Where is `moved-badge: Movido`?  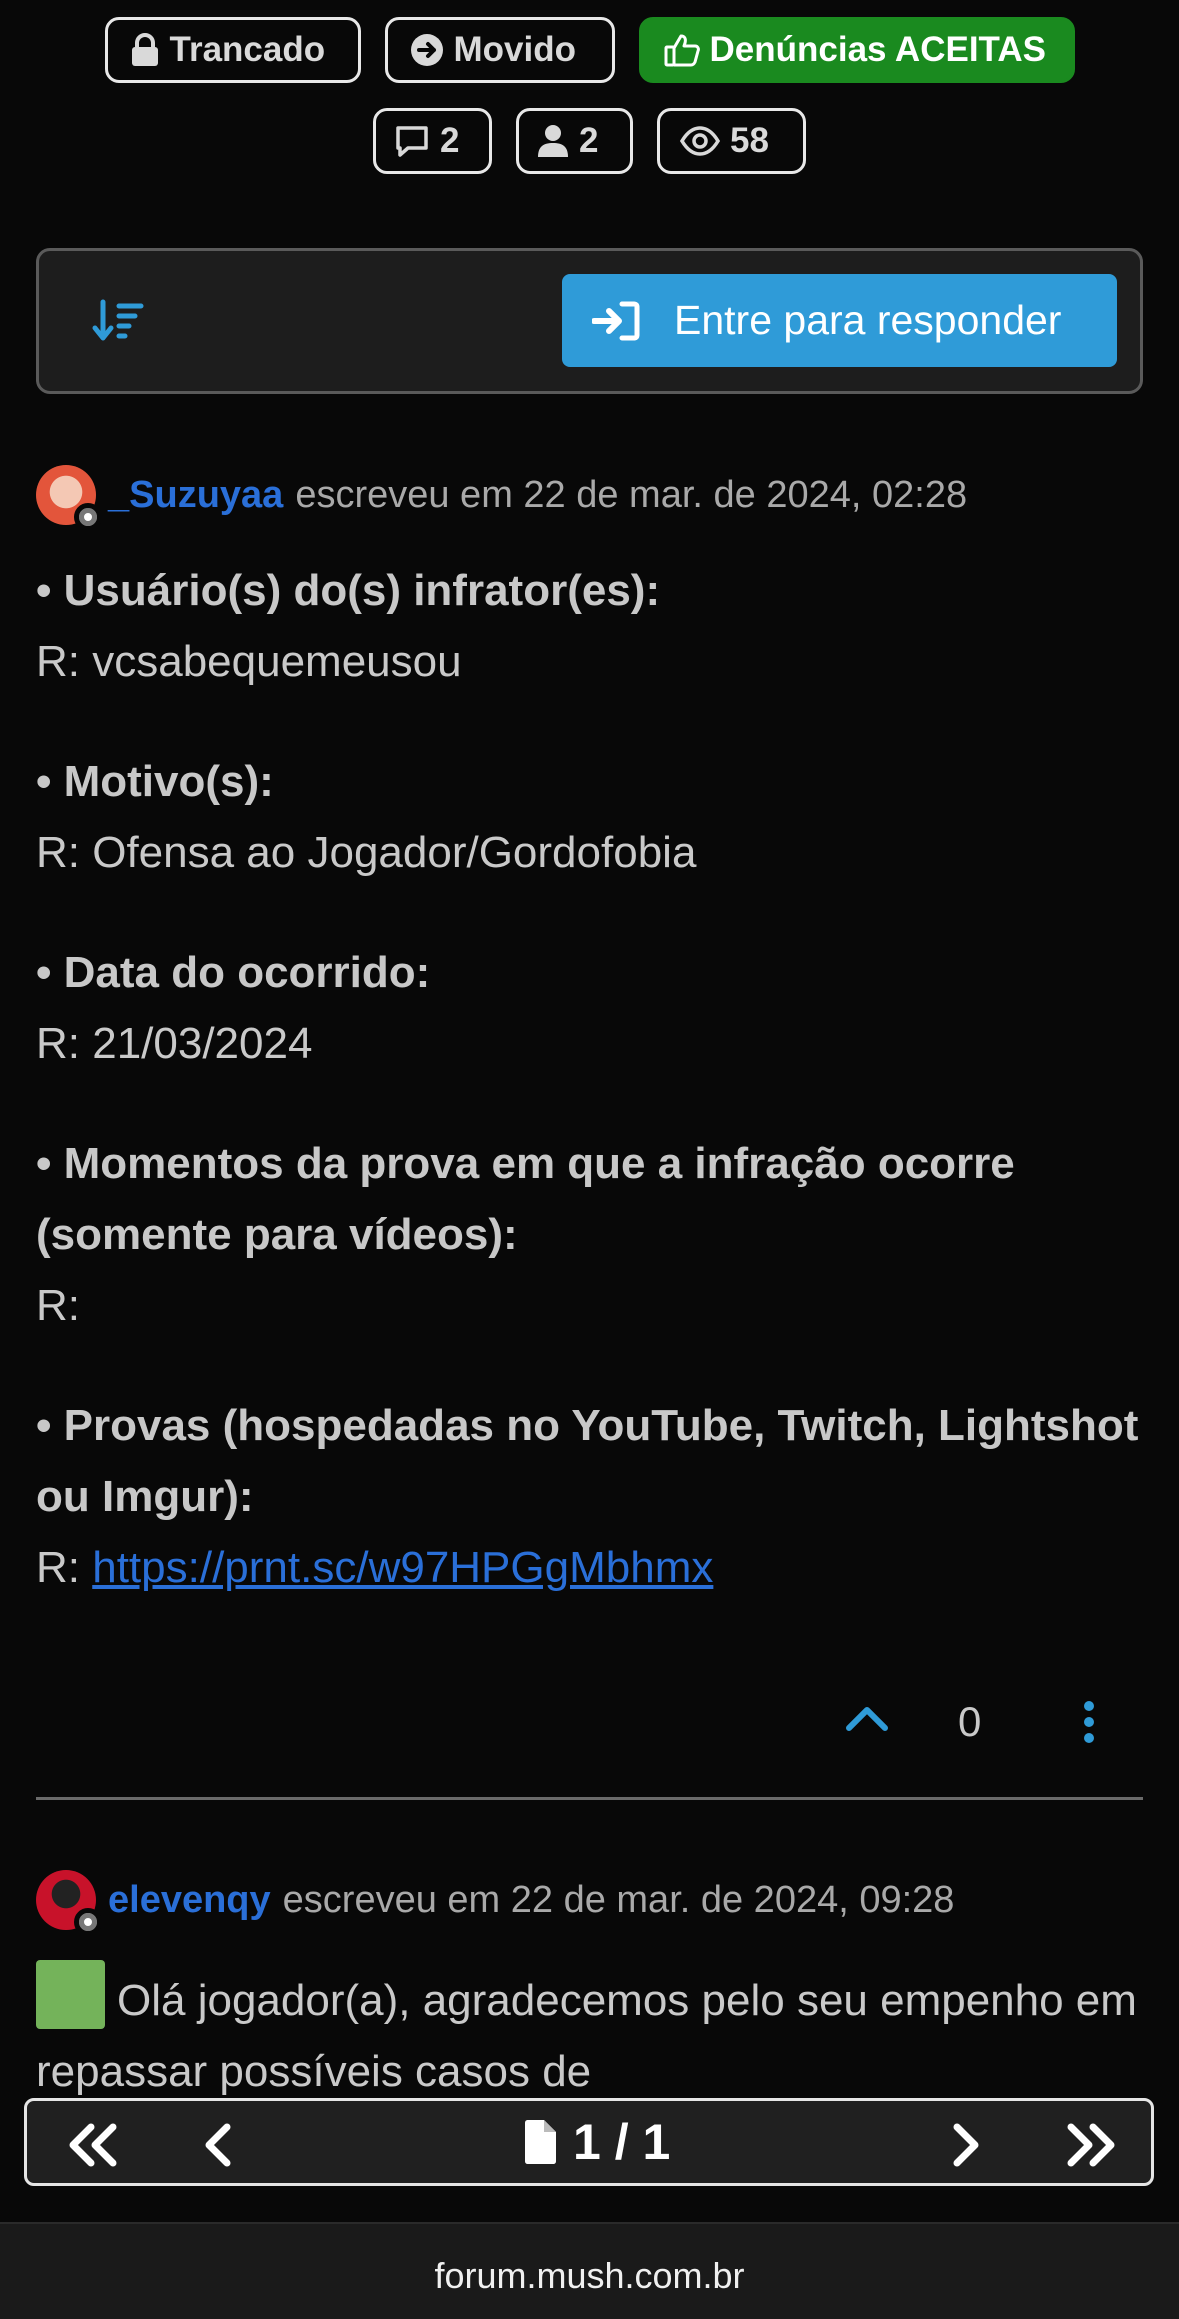
moved-badge: Movido is located at coordinates (499, 50).